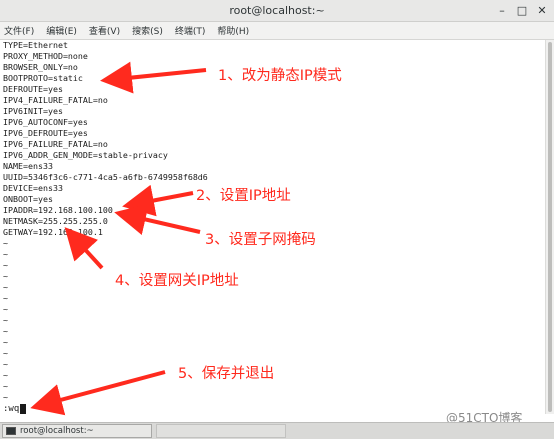  Describe the element at coordinates (104, 30) in the screenshot. I see `menu-view: 查看(V)` at that location.